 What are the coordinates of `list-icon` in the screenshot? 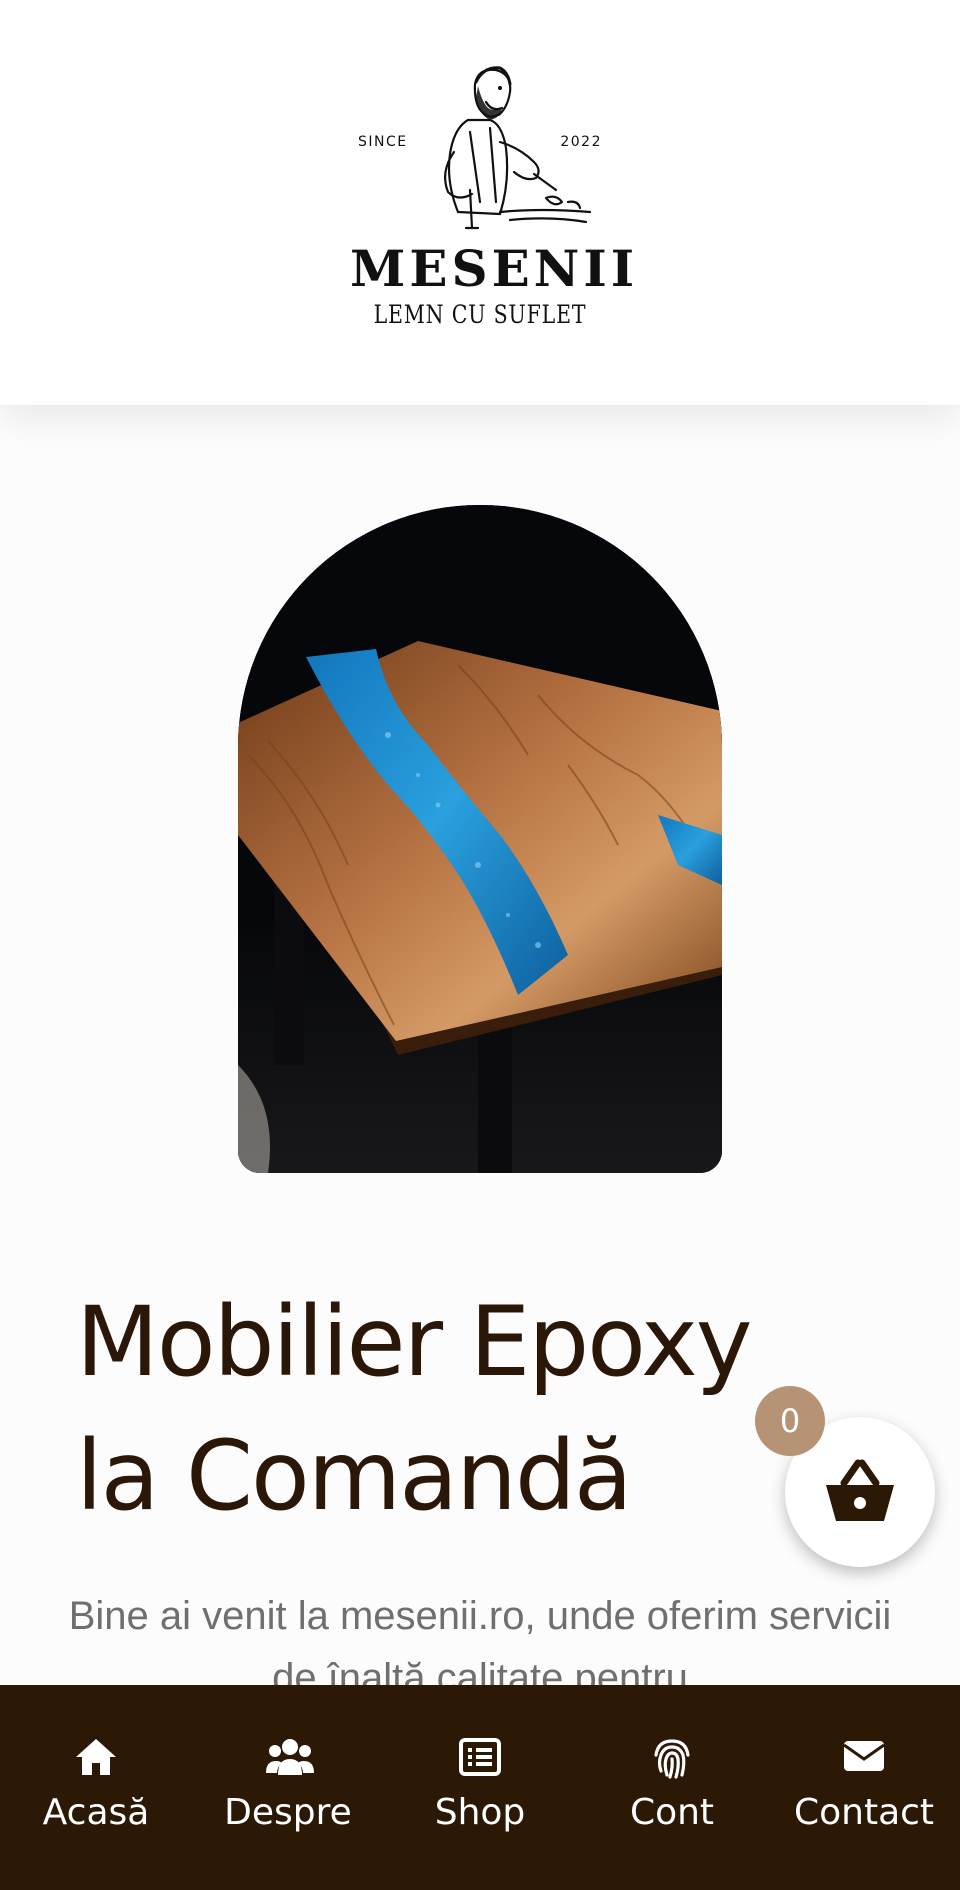 It's located at (480, 1757).